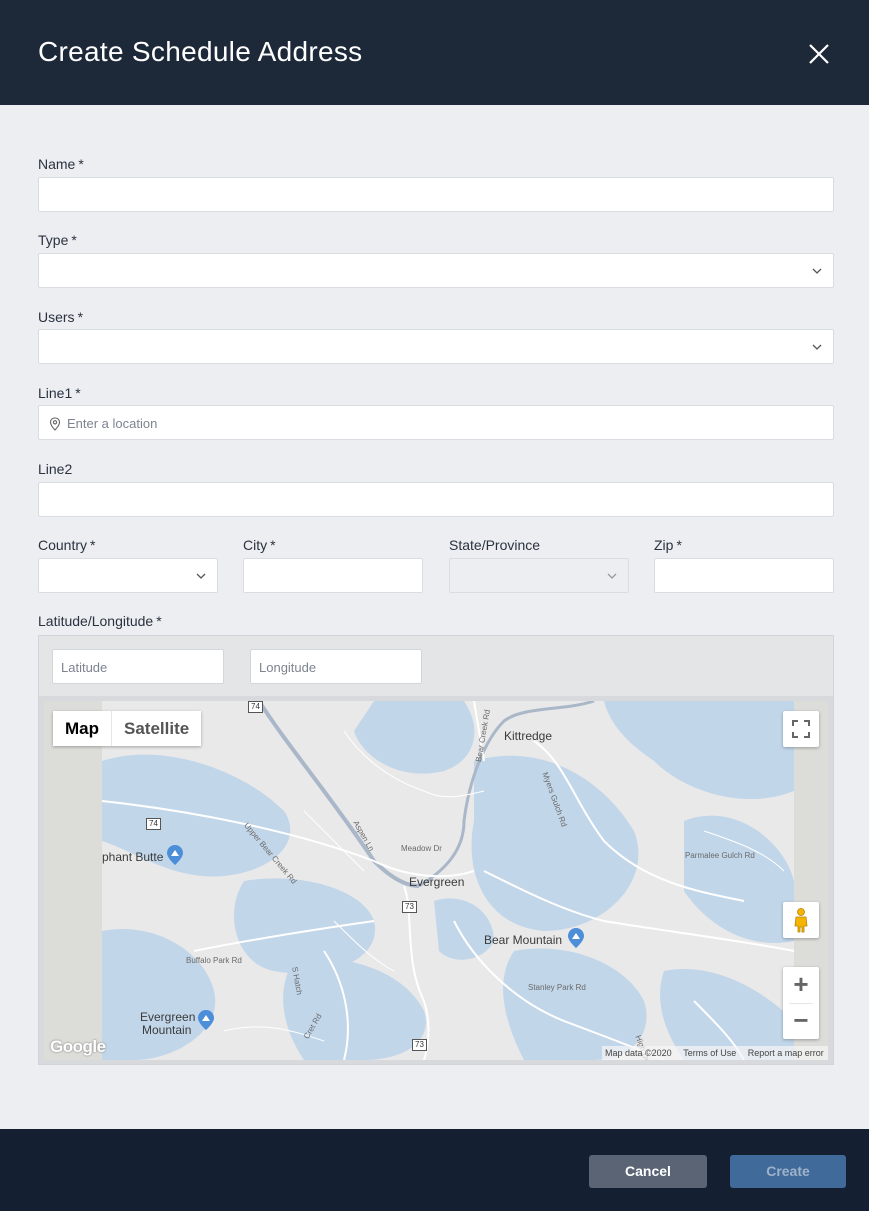  What do you see at coordinates (819, 54) in the screenshot?
I see `close-icon` at bounding box center [819, 54].